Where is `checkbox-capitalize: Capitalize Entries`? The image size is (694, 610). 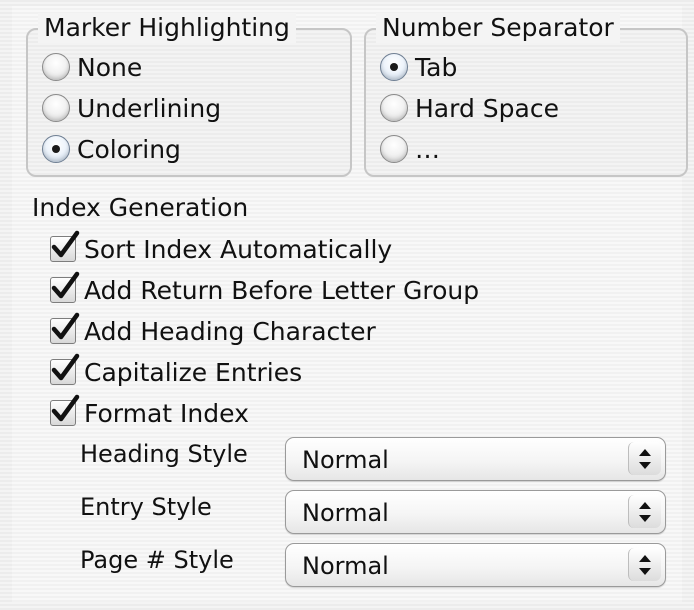
checkbox-capitalize: Capitalize Entries is located at coordinates (176, 371).